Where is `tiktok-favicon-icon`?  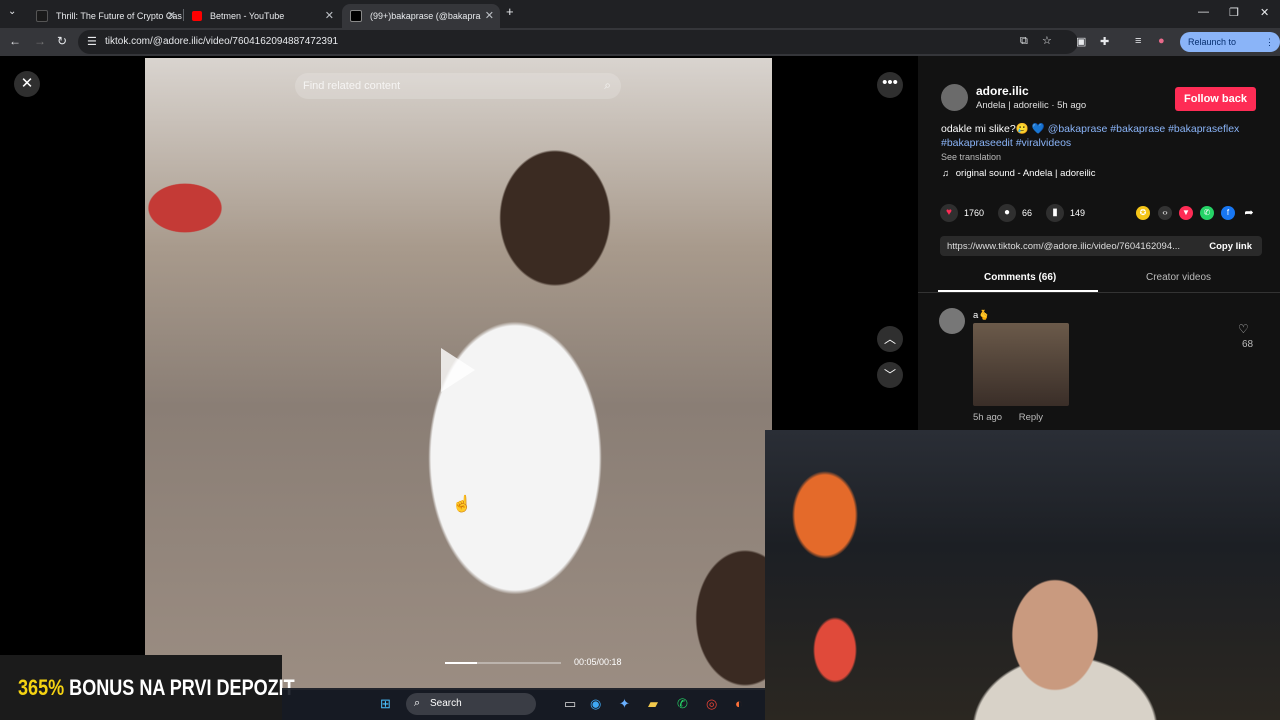
tiktok-favicon-icon is located at coordinates (356, 16).